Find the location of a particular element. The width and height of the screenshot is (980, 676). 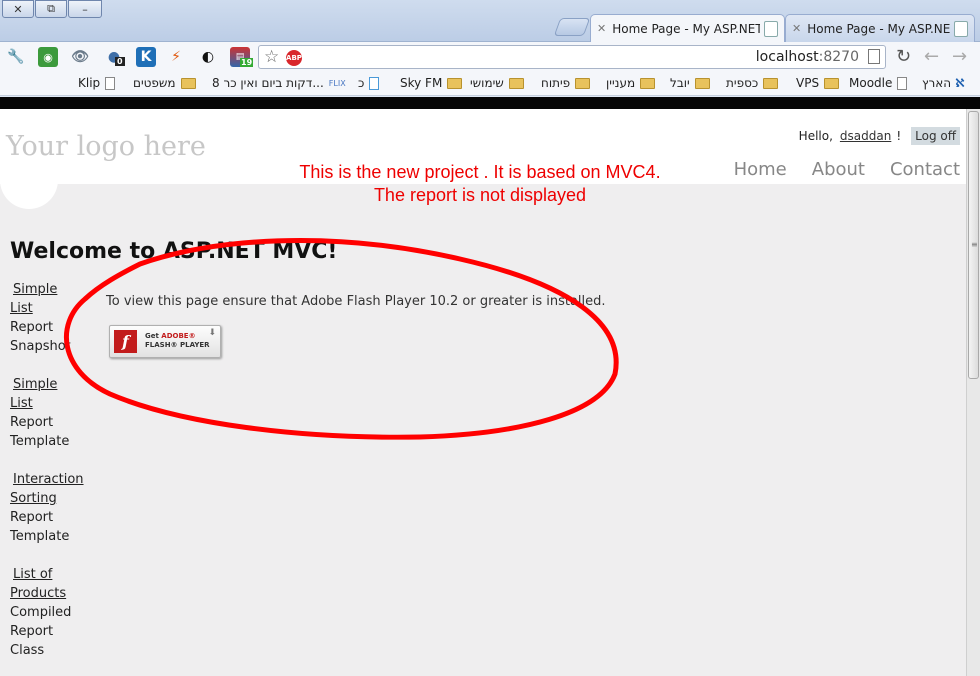

nav-link-interaction: Interaction is located at coordinates (50, 479).